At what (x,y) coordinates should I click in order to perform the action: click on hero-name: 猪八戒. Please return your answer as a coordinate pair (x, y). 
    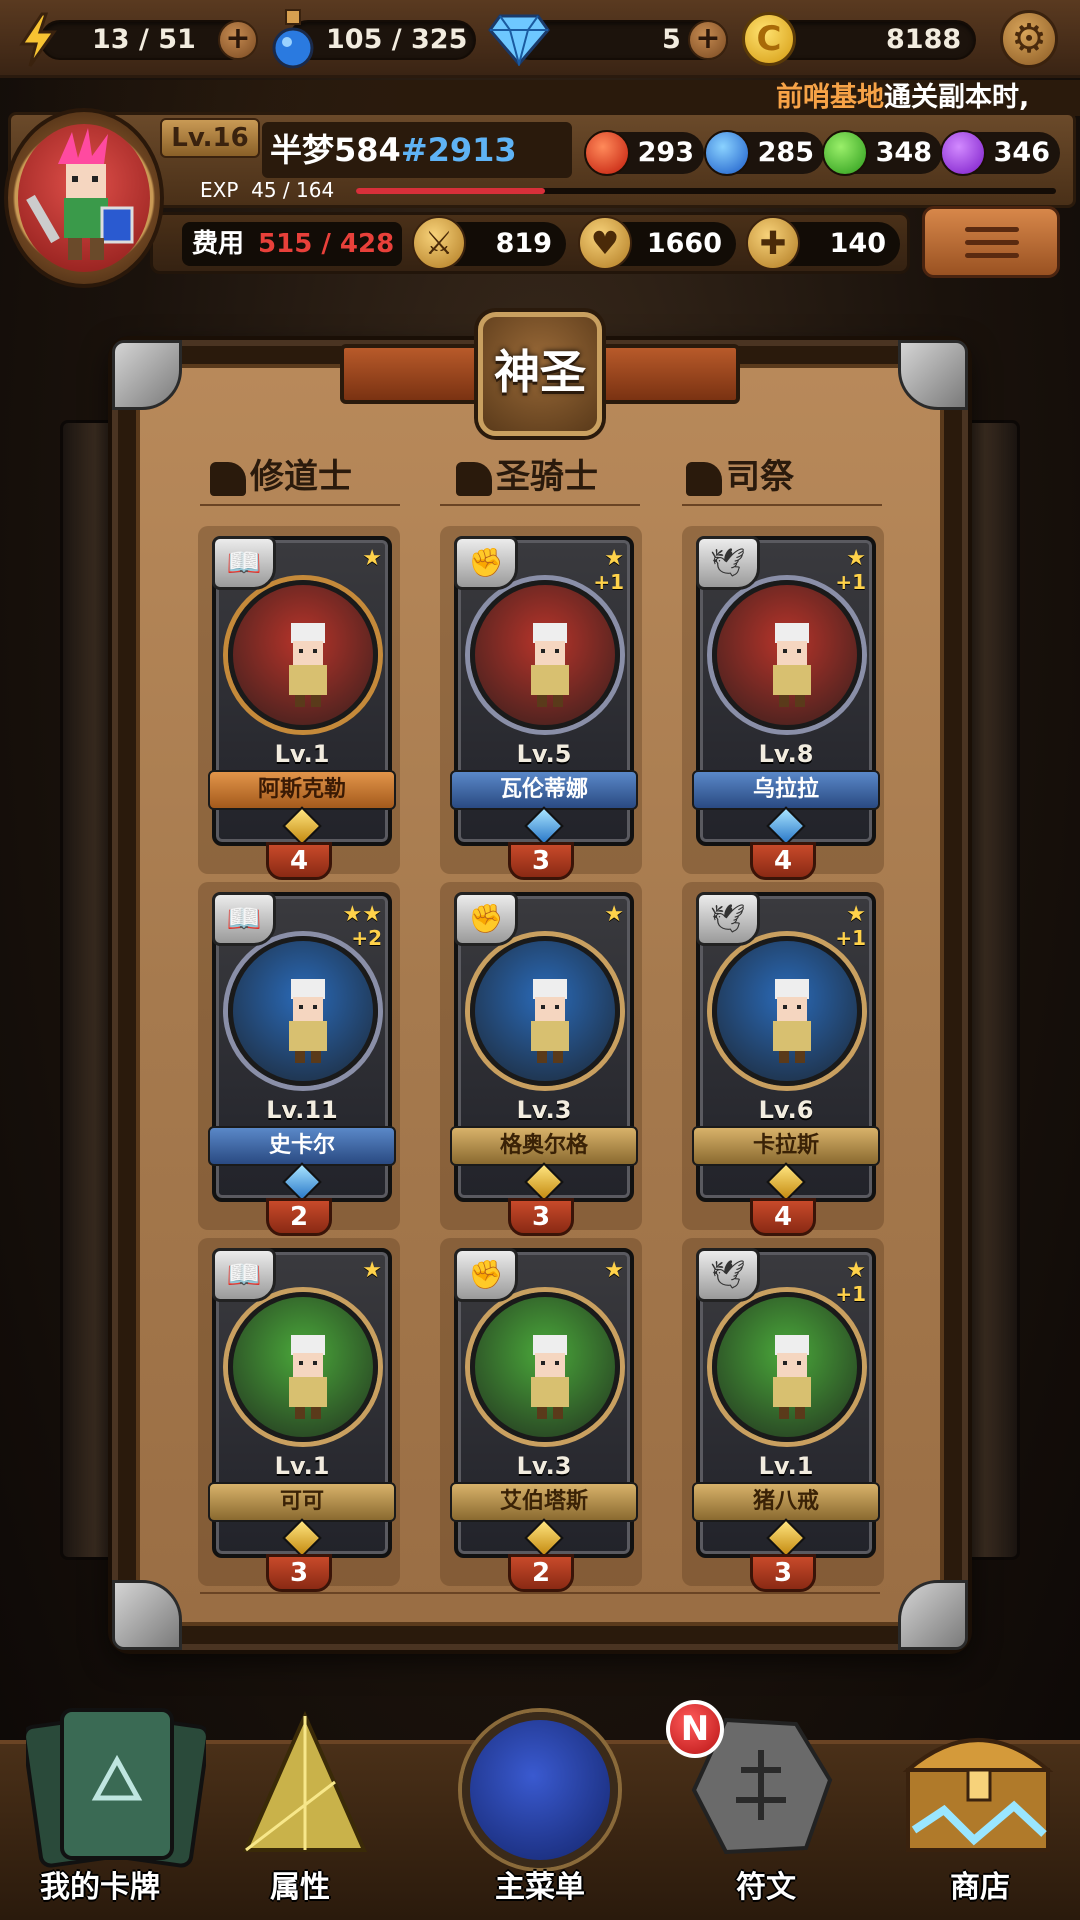
    Looking at the image, I should click on (786, 1502).